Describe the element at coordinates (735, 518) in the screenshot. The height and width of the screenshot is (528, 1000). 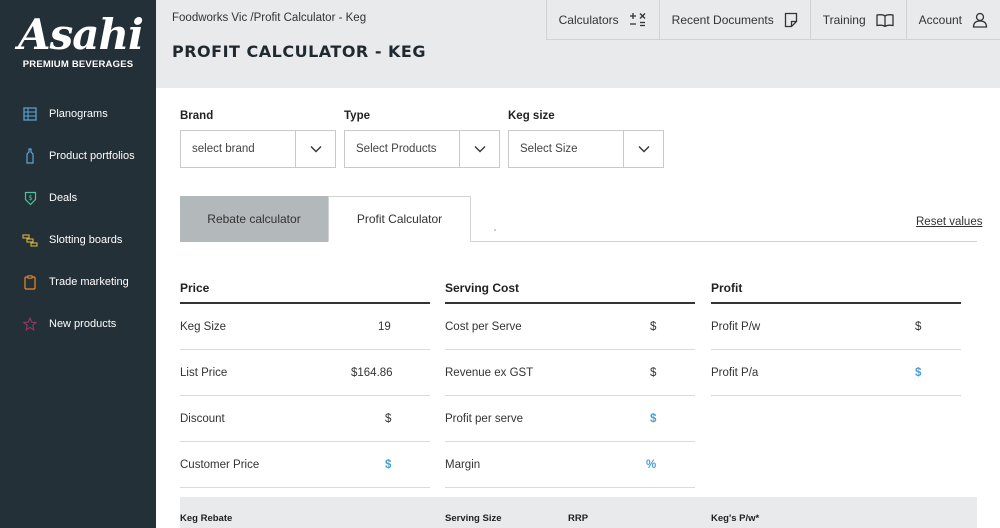
I see `kegs-pw-label: Keg's P/w*` at that location.